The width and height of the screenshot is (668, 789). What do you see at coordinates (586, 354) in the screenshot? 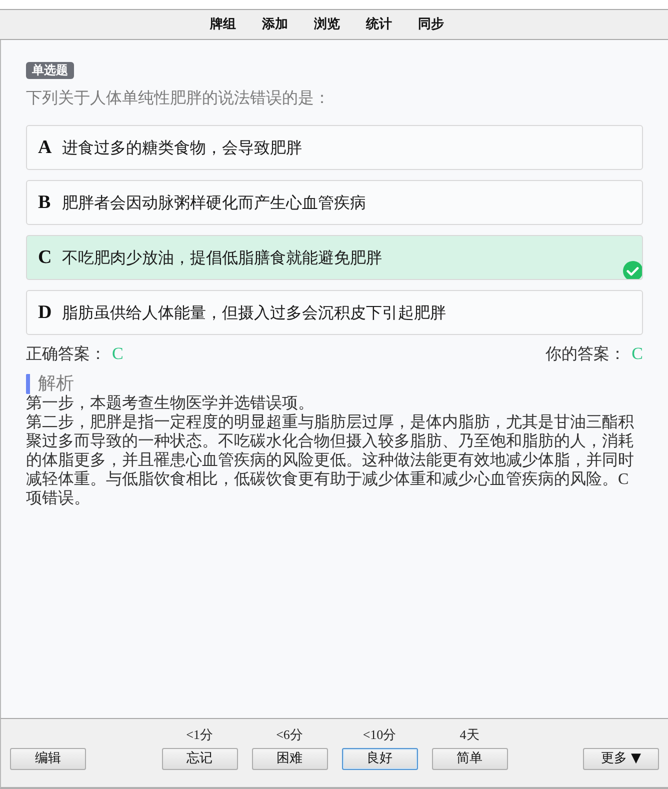
I see `your-answer-label: 你的答案：` at bounding box center [586, 354].